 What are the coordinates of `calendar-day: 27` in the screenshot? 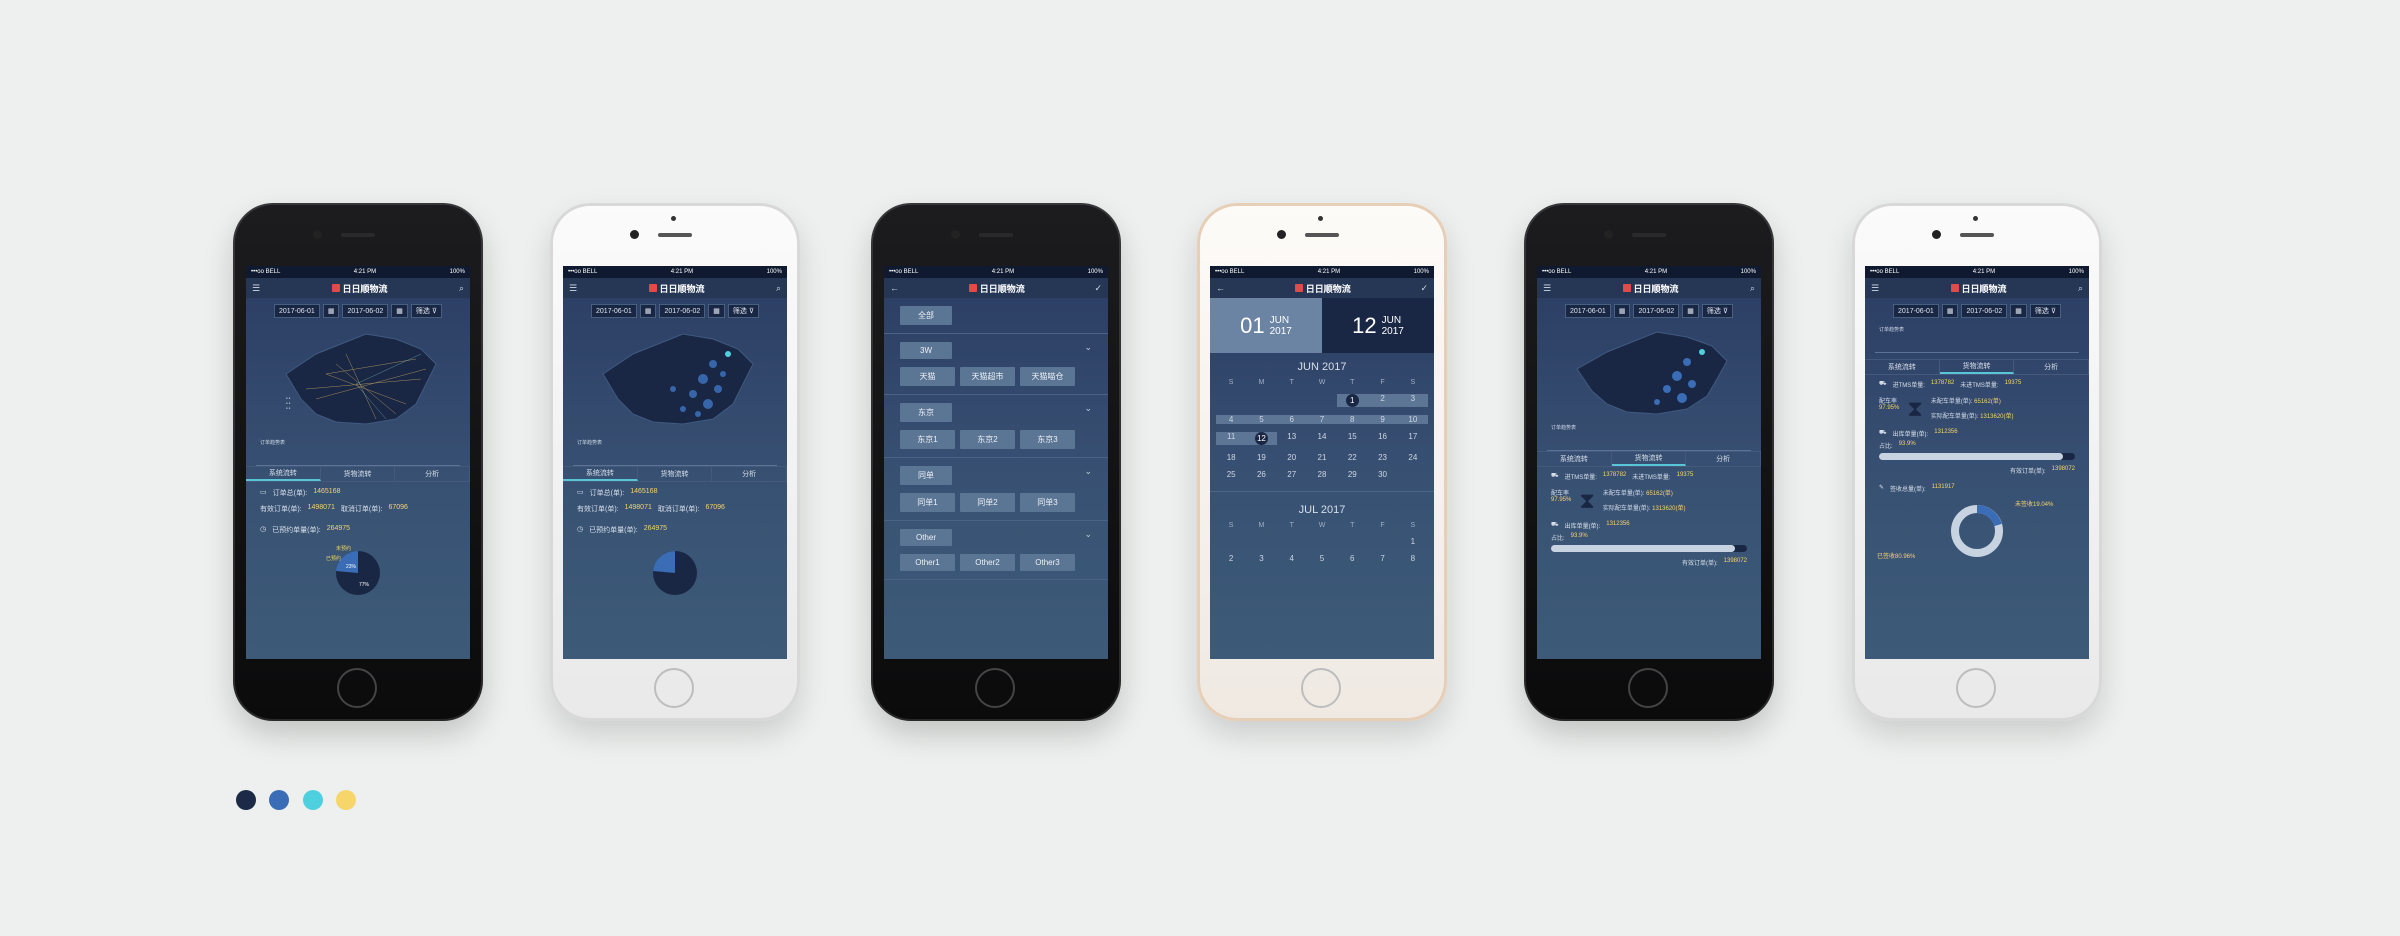 It's located at (1292, 474).